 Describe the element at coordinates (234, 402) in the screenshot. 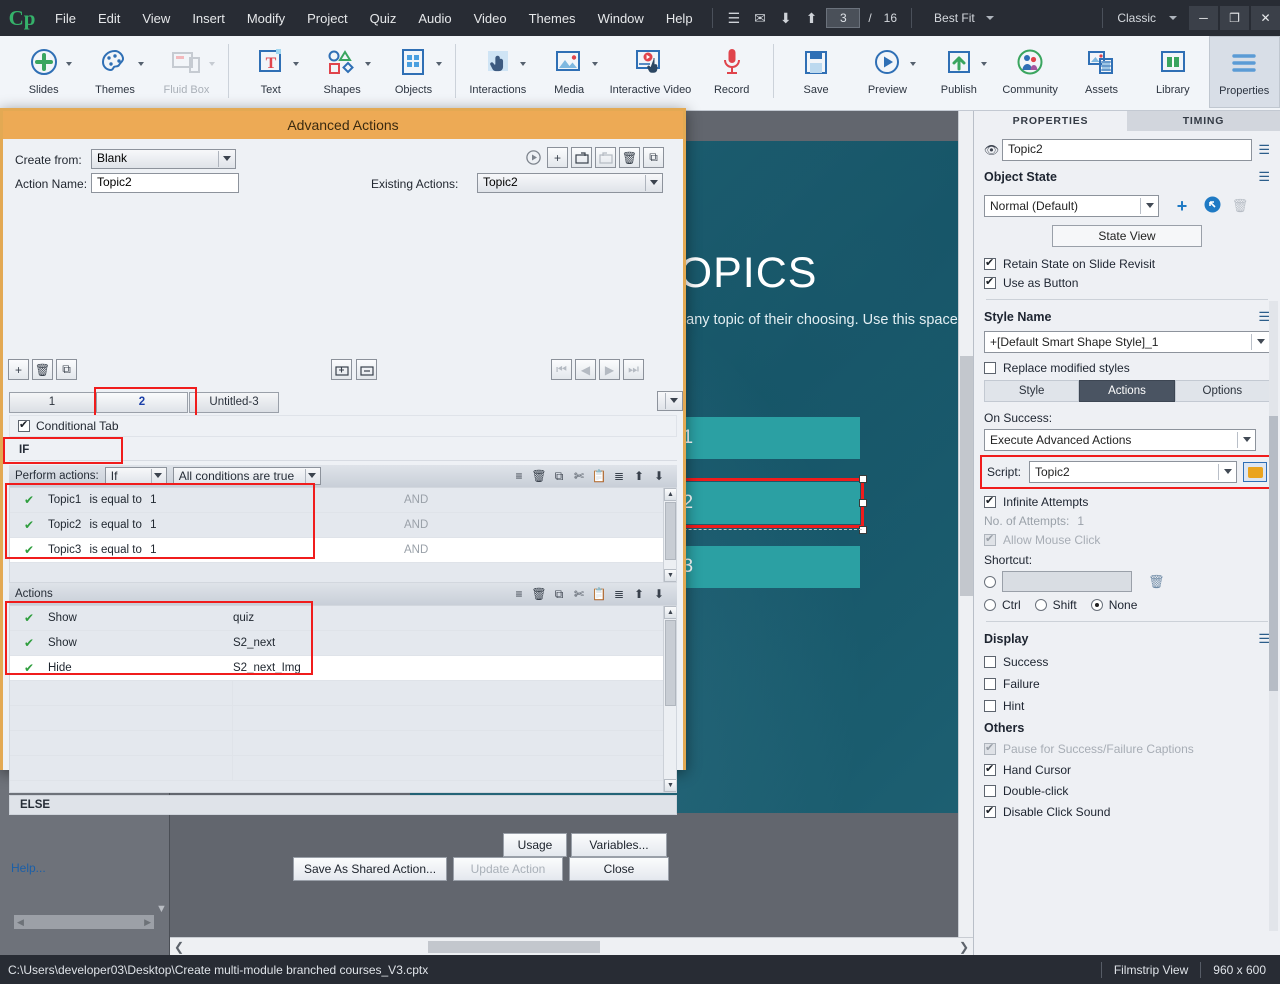

I see `action-tab-untitled-3: Untitled-3` at that location.